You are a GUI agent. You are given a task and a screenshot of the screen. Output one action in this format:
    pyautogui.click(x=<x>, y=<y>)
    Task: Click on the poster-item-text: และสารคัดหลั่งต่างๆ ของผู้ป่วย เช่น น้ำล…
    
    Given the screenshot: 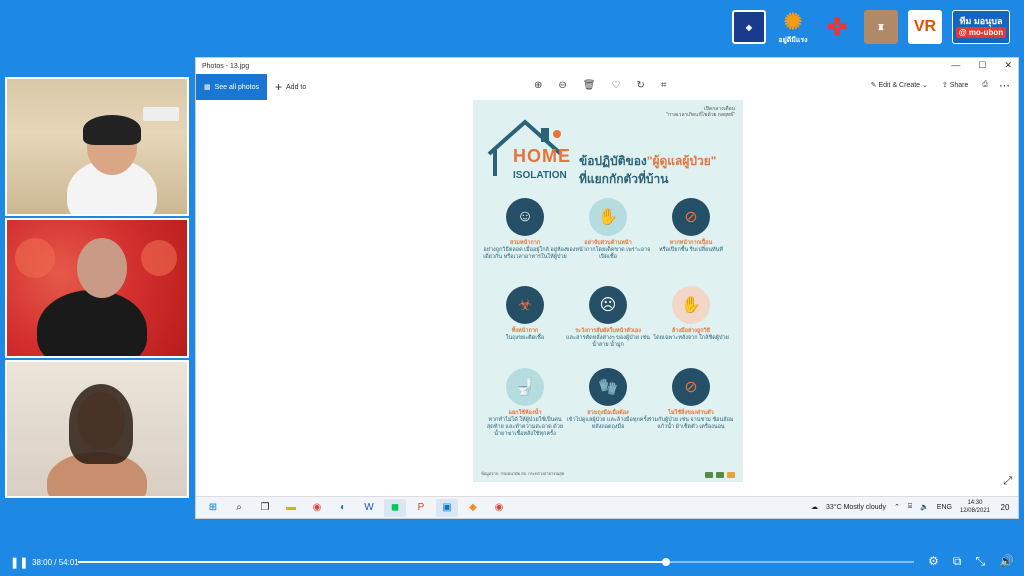 What is the action you would take?
    pyautogui.click(x=608, y=341)
    